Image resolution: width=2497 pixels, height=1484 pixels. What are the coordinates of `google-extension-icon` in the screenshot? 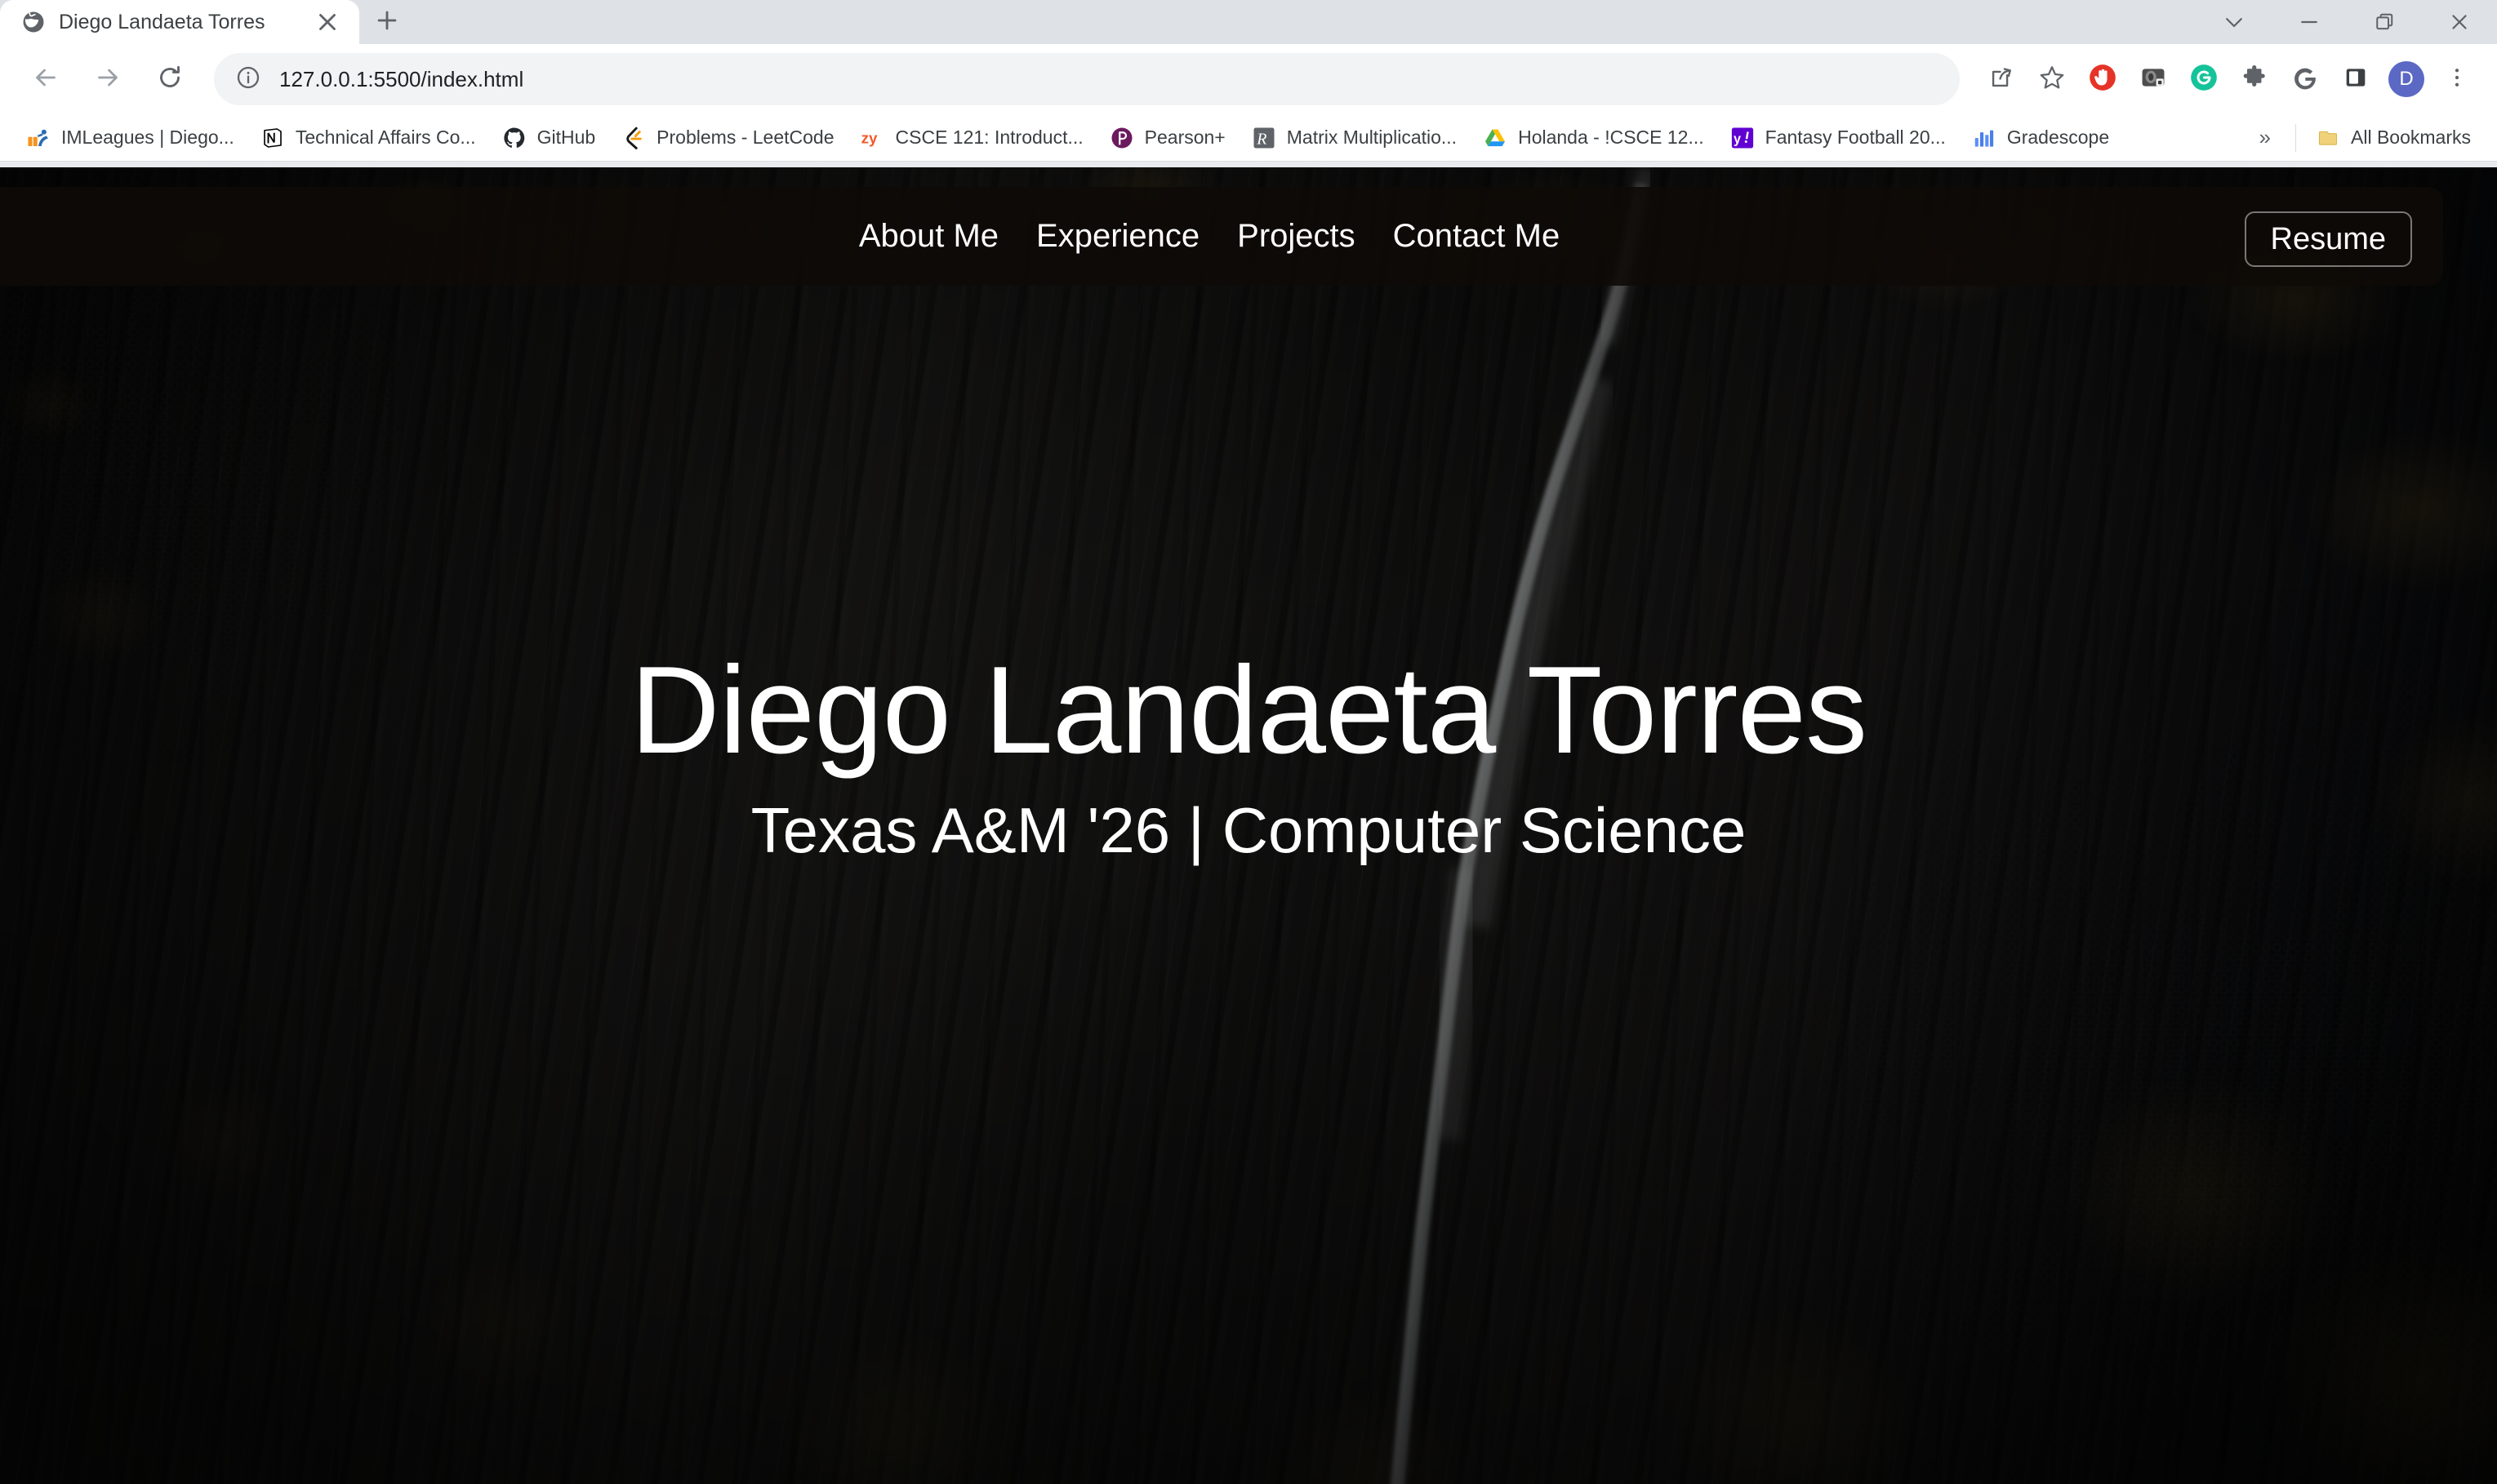 It's located at (2305, 79).